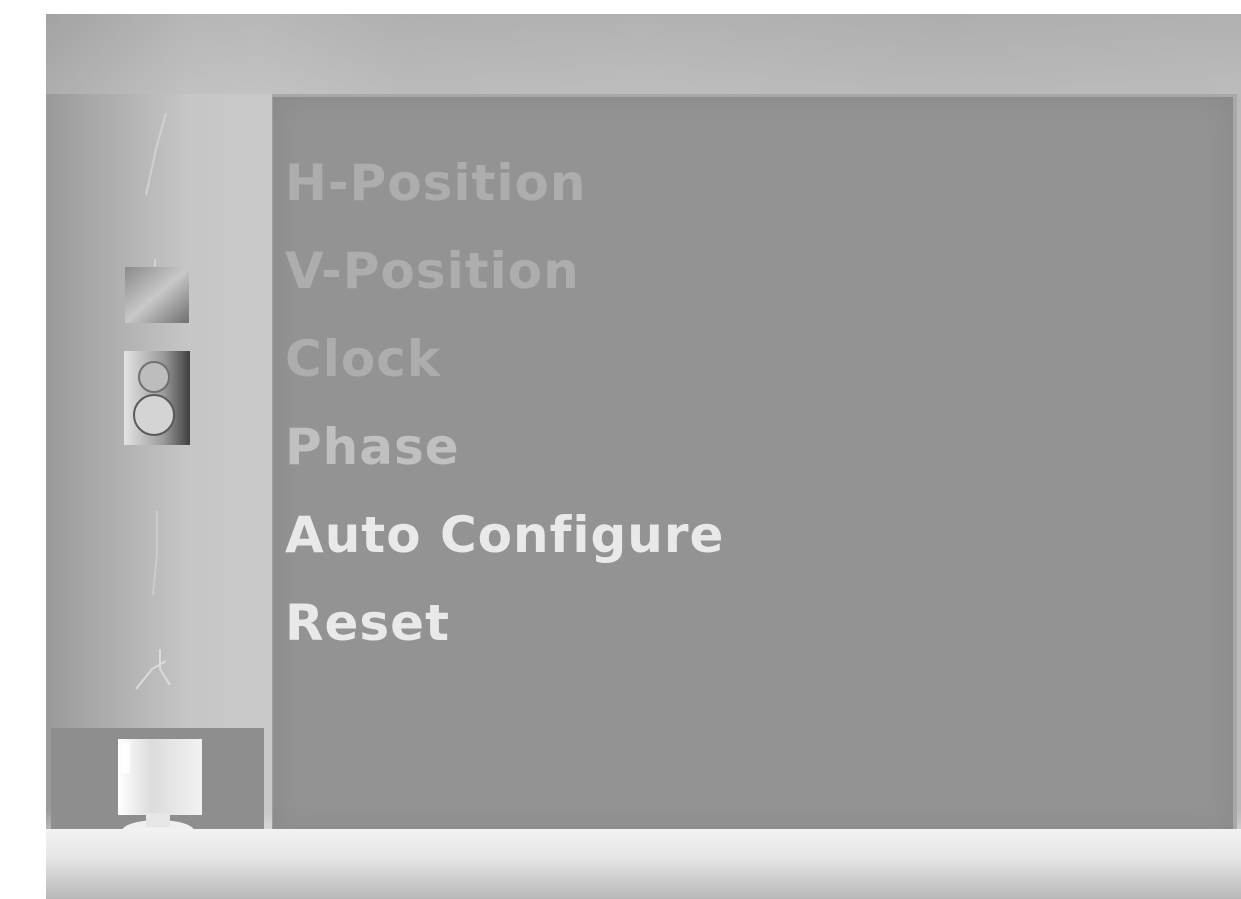 This screenshot has width=1241, height=899. I want to click on sidebar-item-sound, so click(156, 399).